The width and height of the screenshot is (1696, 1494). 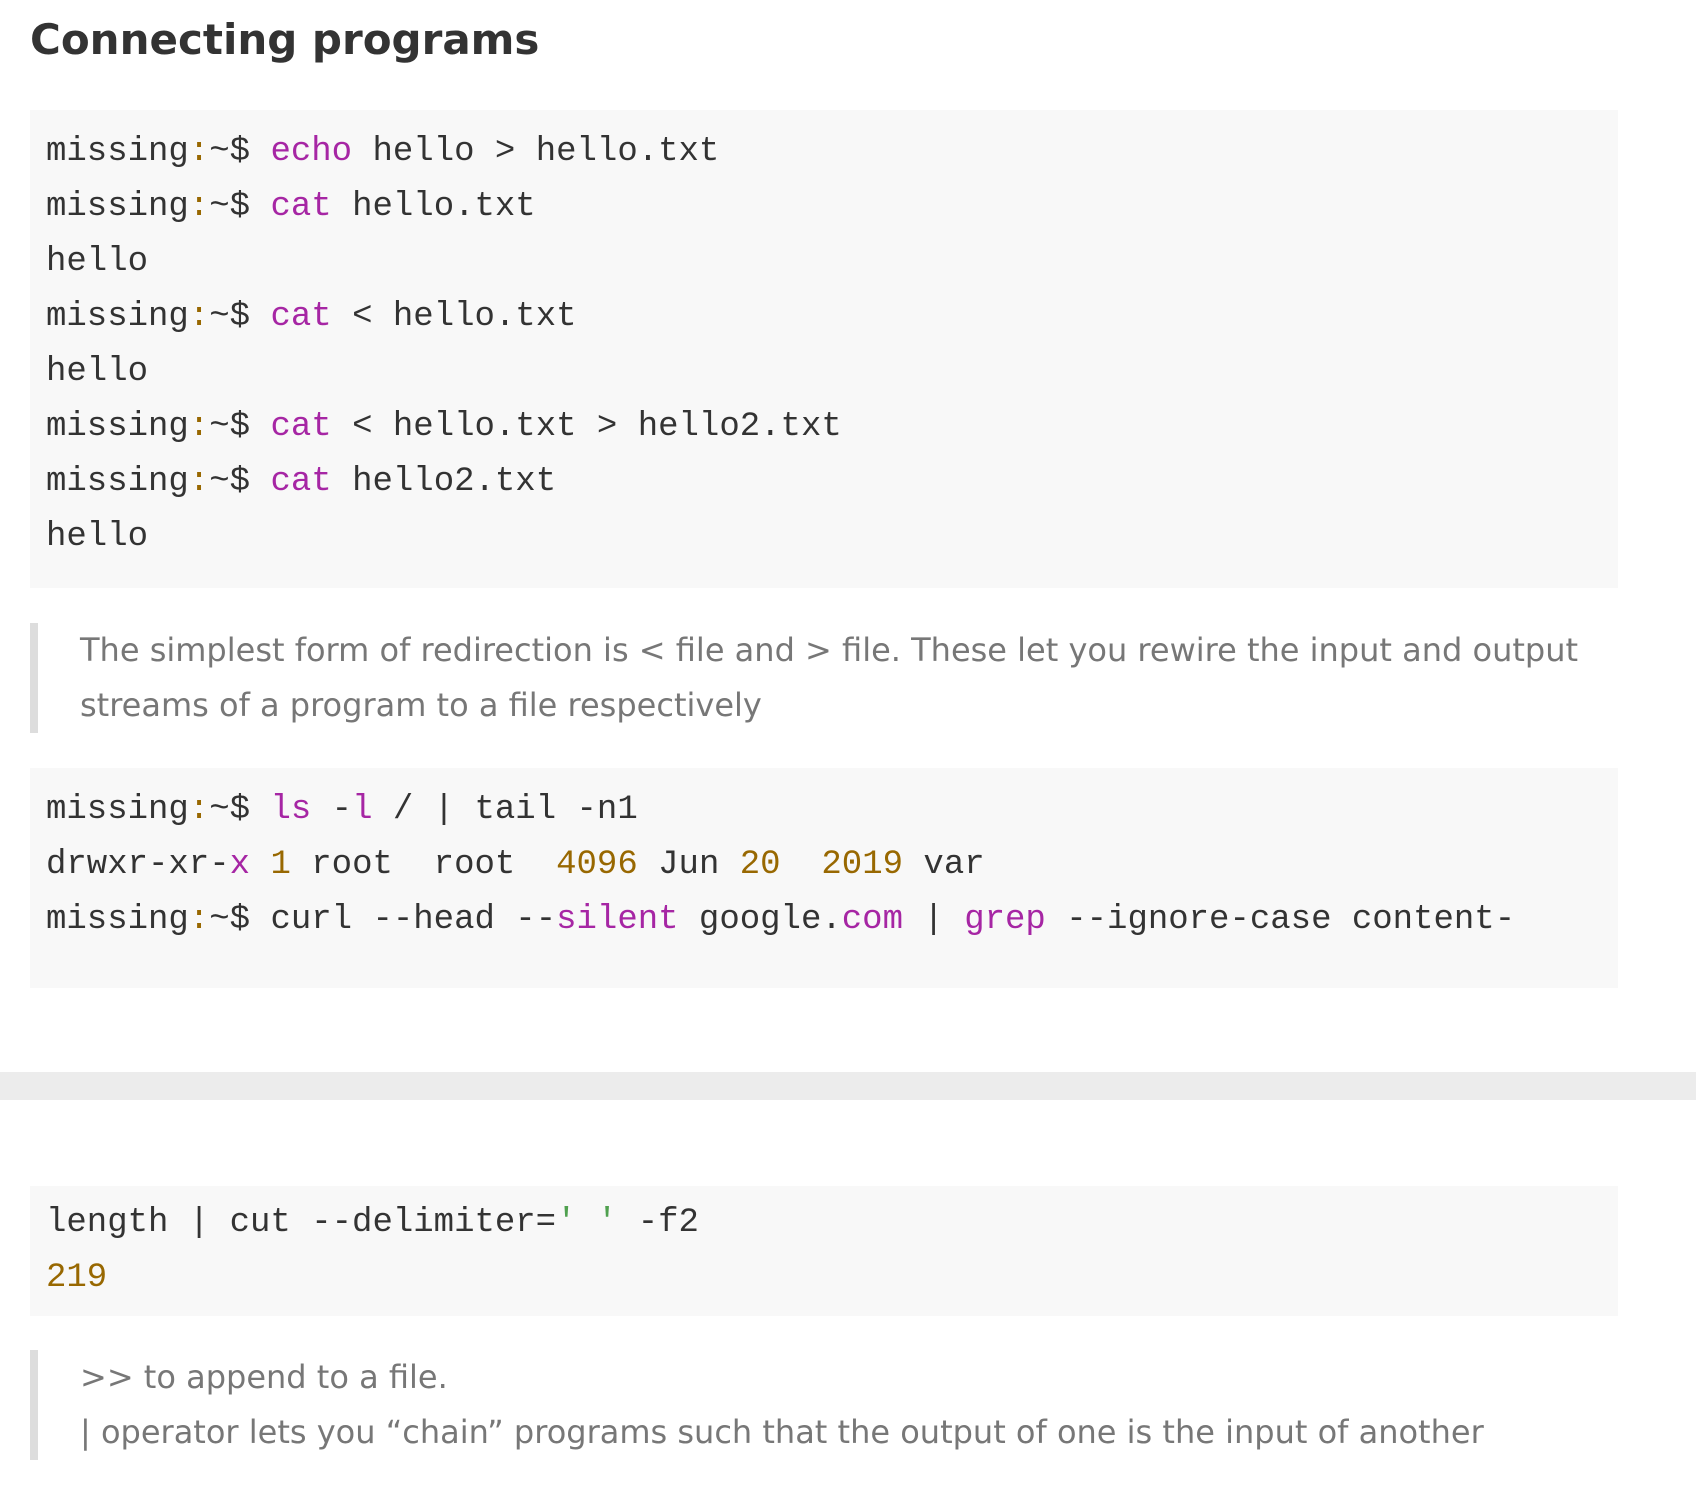 What do you see at coordinates (264, 1377) in the screenshot?
I see `quote-line: >> to append to a file.` at bounding box center [264, 1377].